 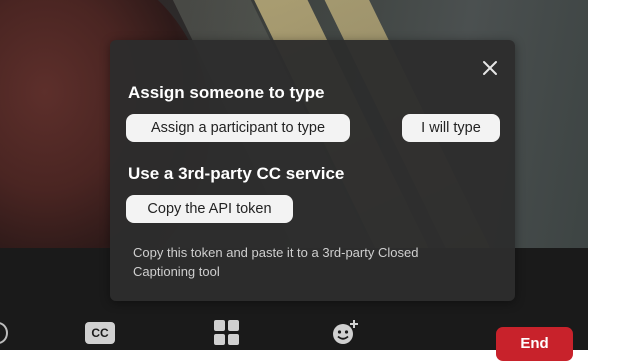 What do you see at coordinates (227, 333) in the screenshot?
I see `apps-grid-icon` at bounding box center [227, 333].